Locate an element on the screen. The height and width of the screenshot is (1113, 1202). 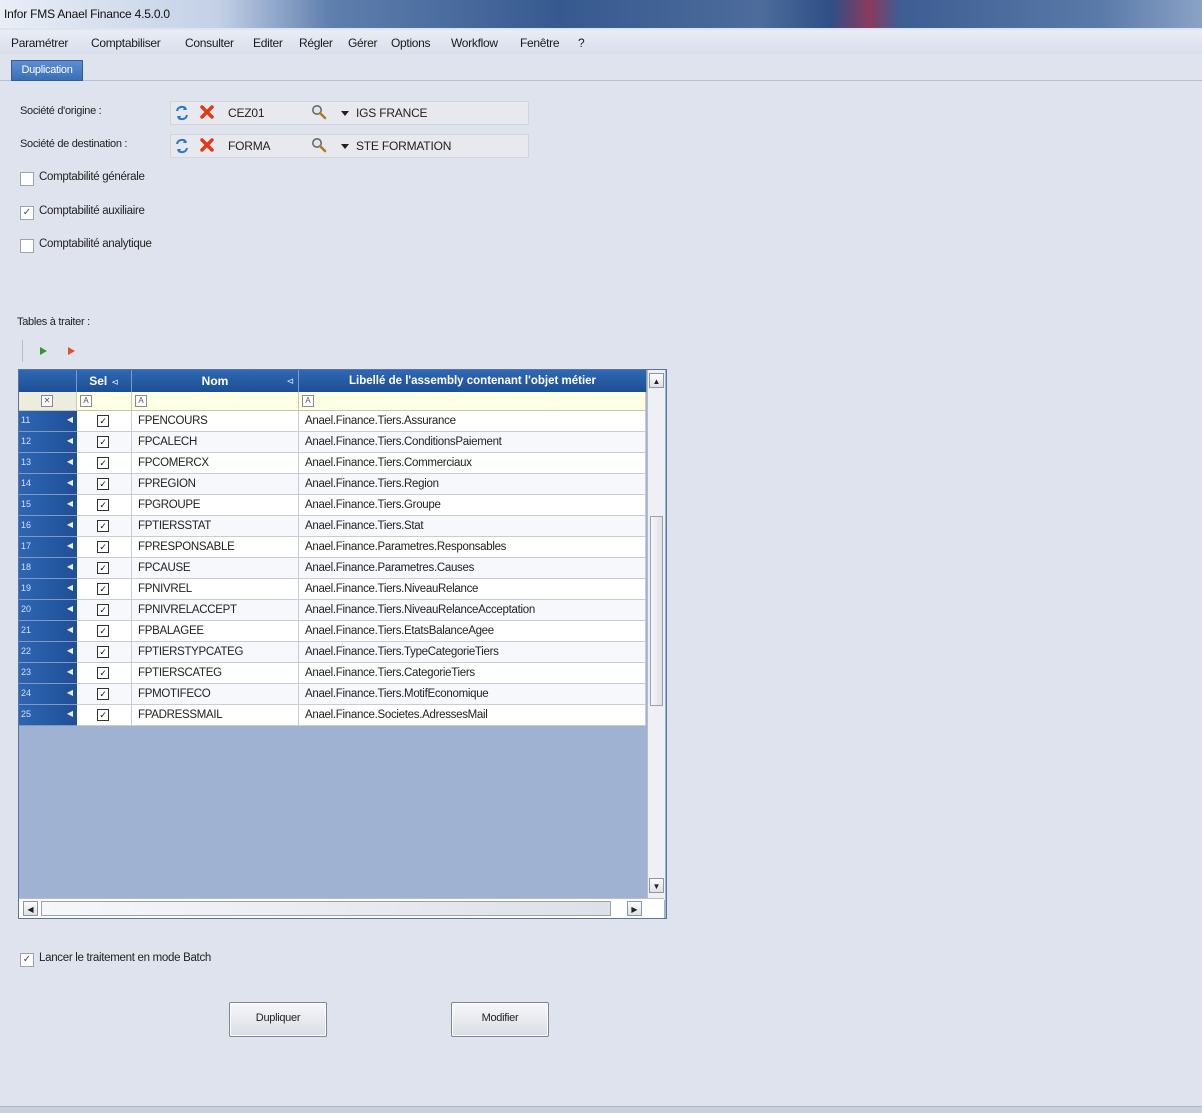
cell-lib: Anael.Finance.Tiers.EtatsBalanceAgee is located at coordinates (472, 631).